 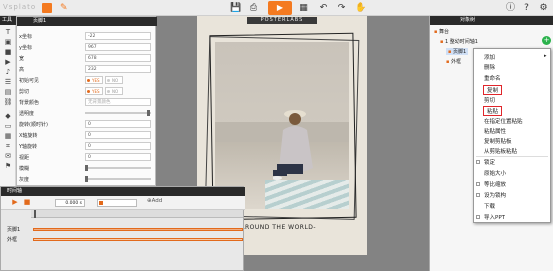 I want to click on qrcode-icon: ▦, so click(x=303, y=8).